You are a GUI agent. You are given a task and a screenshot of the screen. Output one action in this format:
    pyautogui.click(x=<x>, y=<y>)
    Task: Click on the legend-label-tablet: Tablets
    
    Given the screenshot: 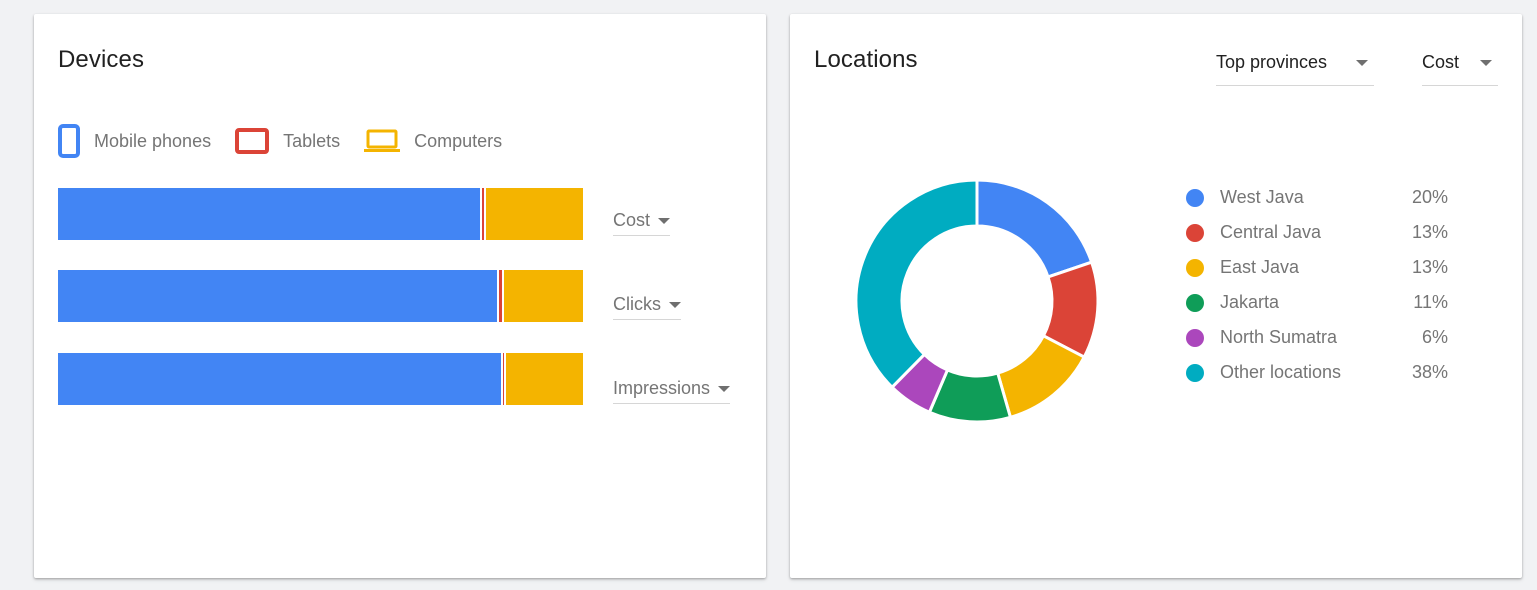 What is the action you would take?
    pyautogui.click(x=312, y=140)
    